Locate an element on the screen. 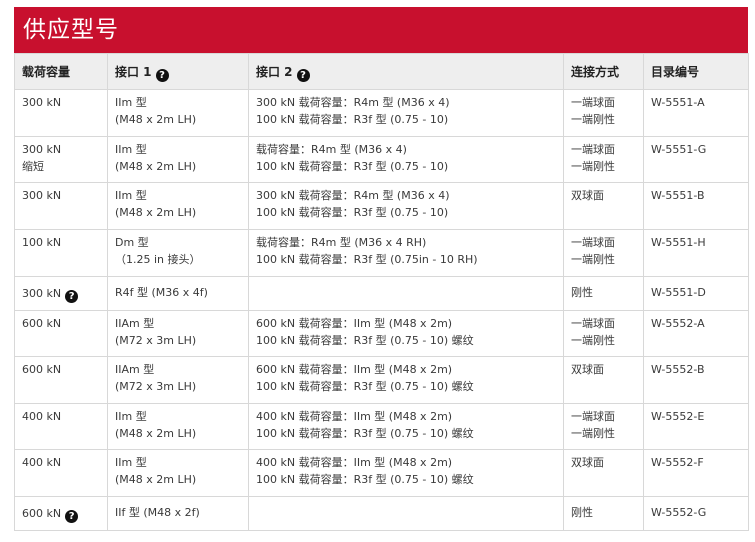 This screenshot has width=755, height=542. catalog-number-cell: W-5552-A is located at coordinates (696, 333).